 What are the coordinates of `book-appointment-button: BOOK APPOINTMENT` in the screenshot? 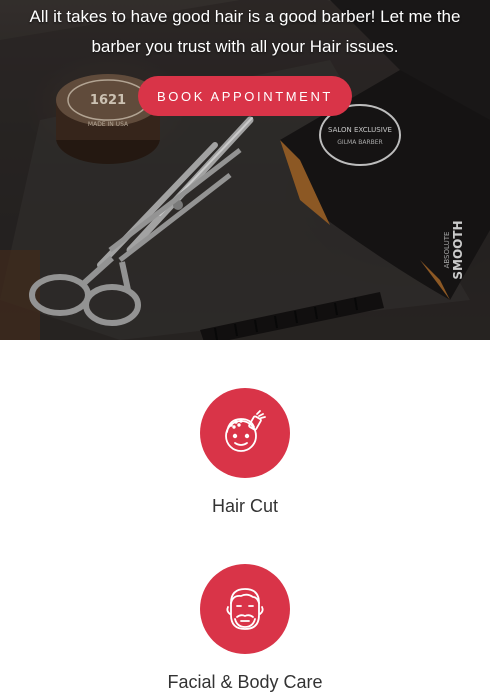 It's located at (245, 96).